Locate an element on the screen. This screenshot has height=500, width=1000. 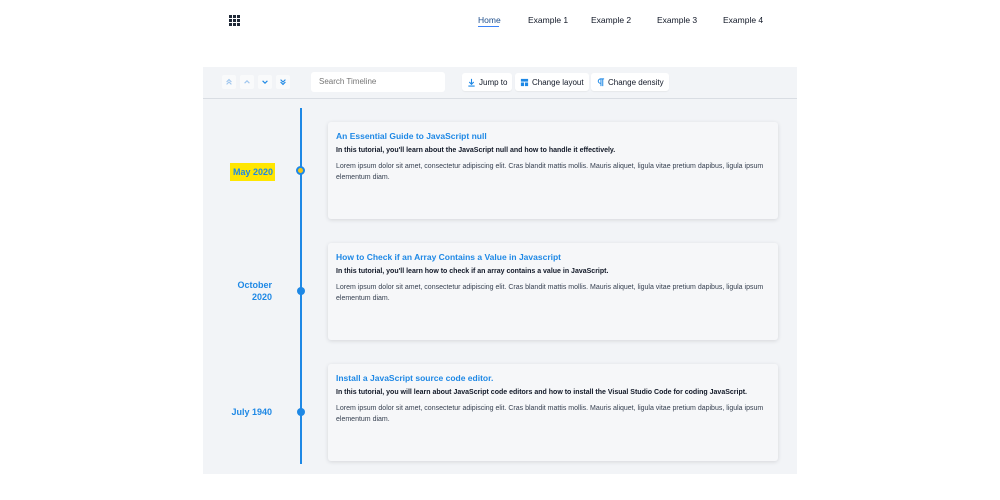
change-layout-label: Change layout is located at coordinates (558, 82).